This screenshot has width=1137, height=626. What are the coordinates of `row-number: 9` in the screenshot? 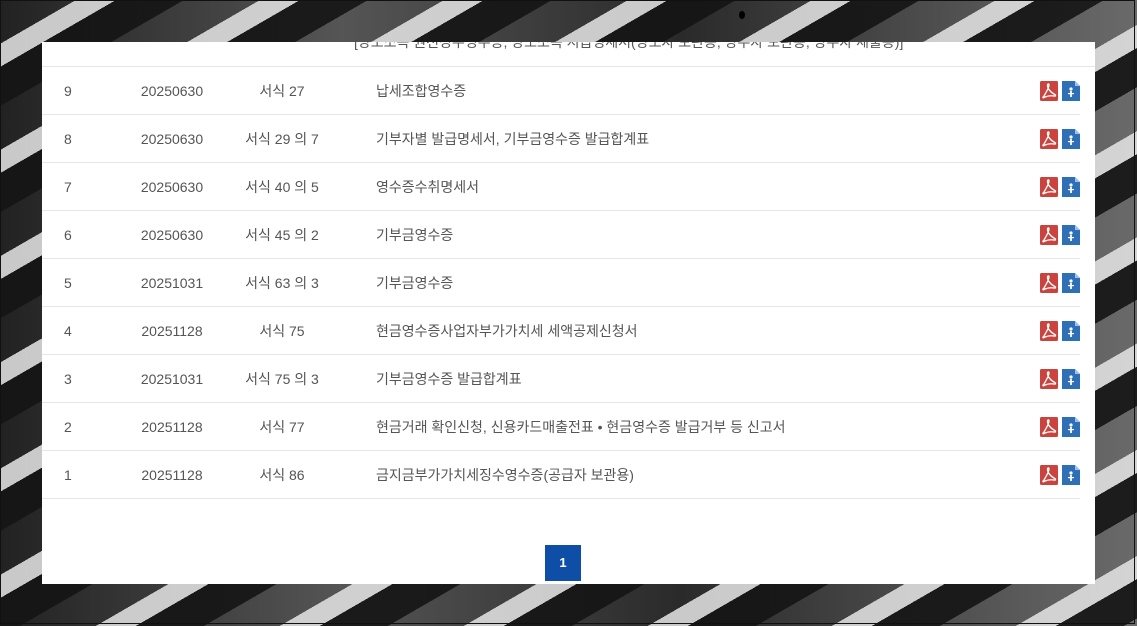 It's located at (83, 91).